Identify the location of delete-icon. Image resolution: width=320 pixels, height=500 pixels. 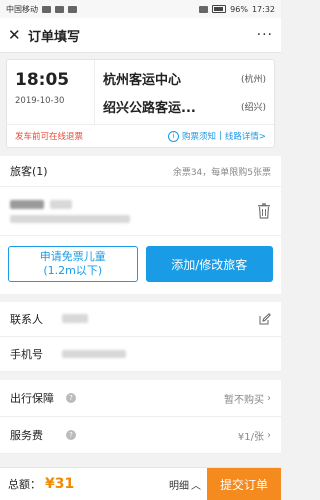
(264, 211).